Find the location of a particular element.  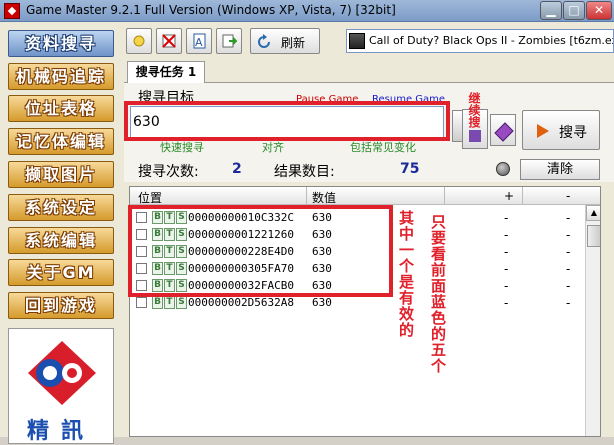

publisher-logo-text: 精訊 is located at coordinates (60, 431).